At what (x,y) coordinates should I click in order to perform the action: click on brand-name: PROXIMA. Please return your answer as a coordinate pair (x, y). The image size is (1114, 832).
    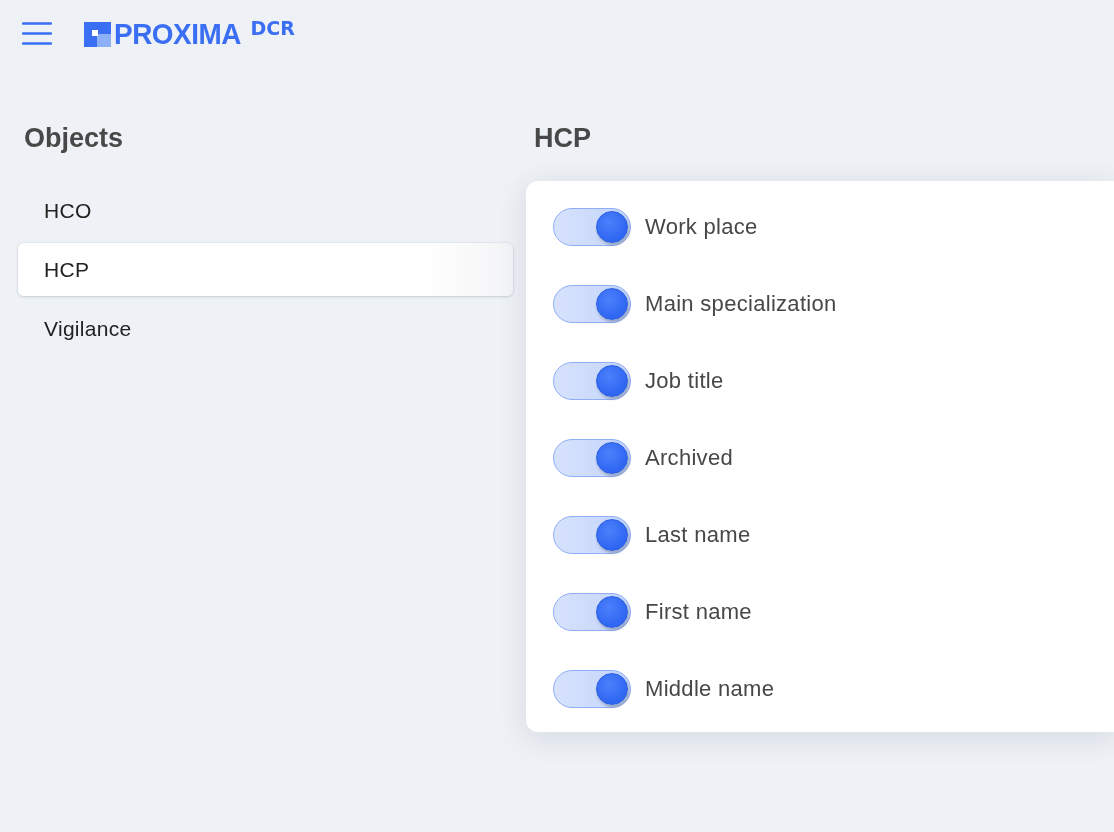
    Looking at the image, I should click on (177, 34).